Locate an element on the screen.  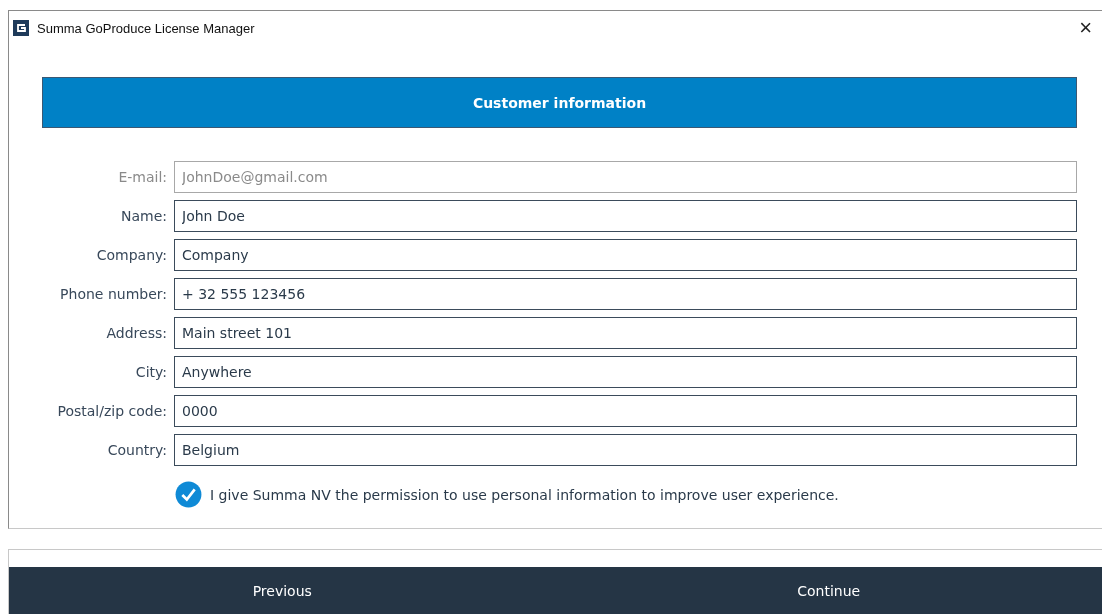
field-label: Postal/zip code: is located at coordinates (112, 411).